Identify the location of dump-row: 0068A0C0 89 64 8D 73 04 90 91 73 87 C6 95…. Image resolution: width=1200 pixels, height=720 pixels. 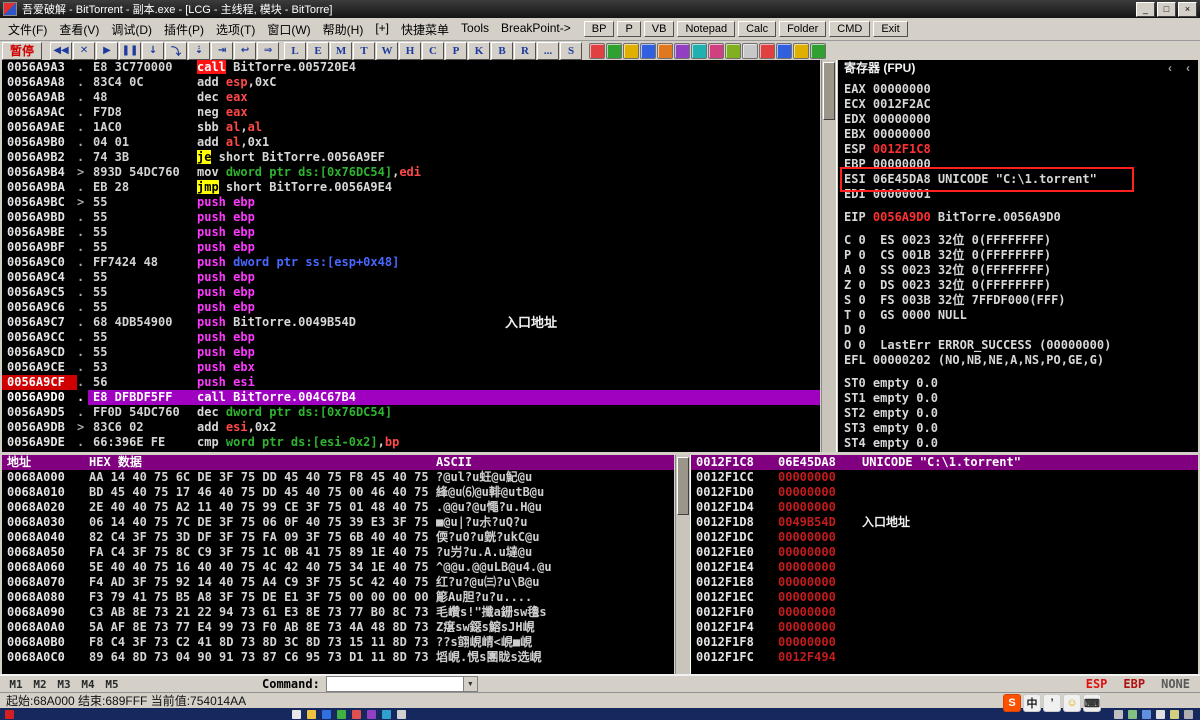
(338, 657).